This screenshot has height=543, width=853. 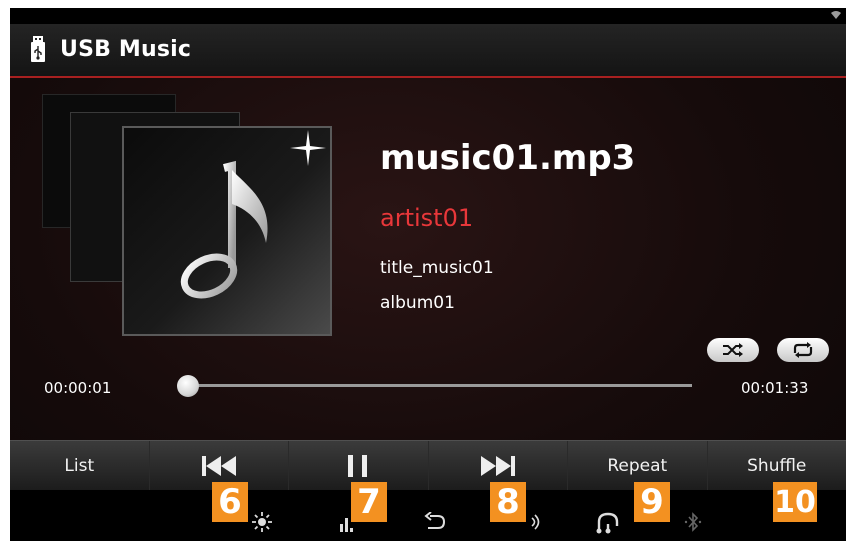 I want to click on album-art-front, so click(x=227, y=231).